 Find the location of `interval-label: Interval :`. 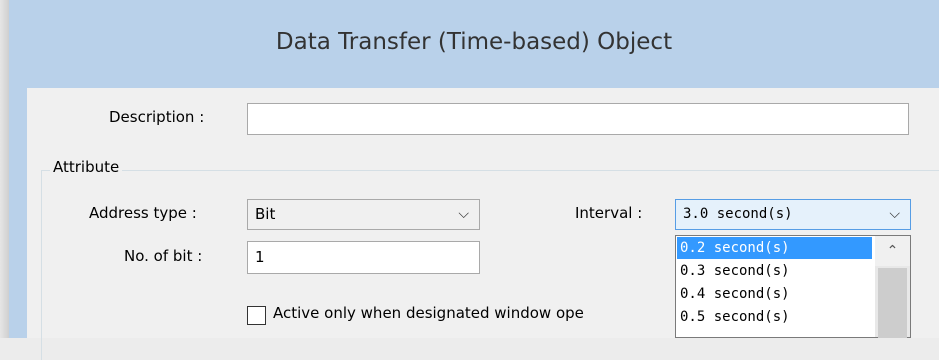

interval-label: Interval : is located at coordinates (609, 213).